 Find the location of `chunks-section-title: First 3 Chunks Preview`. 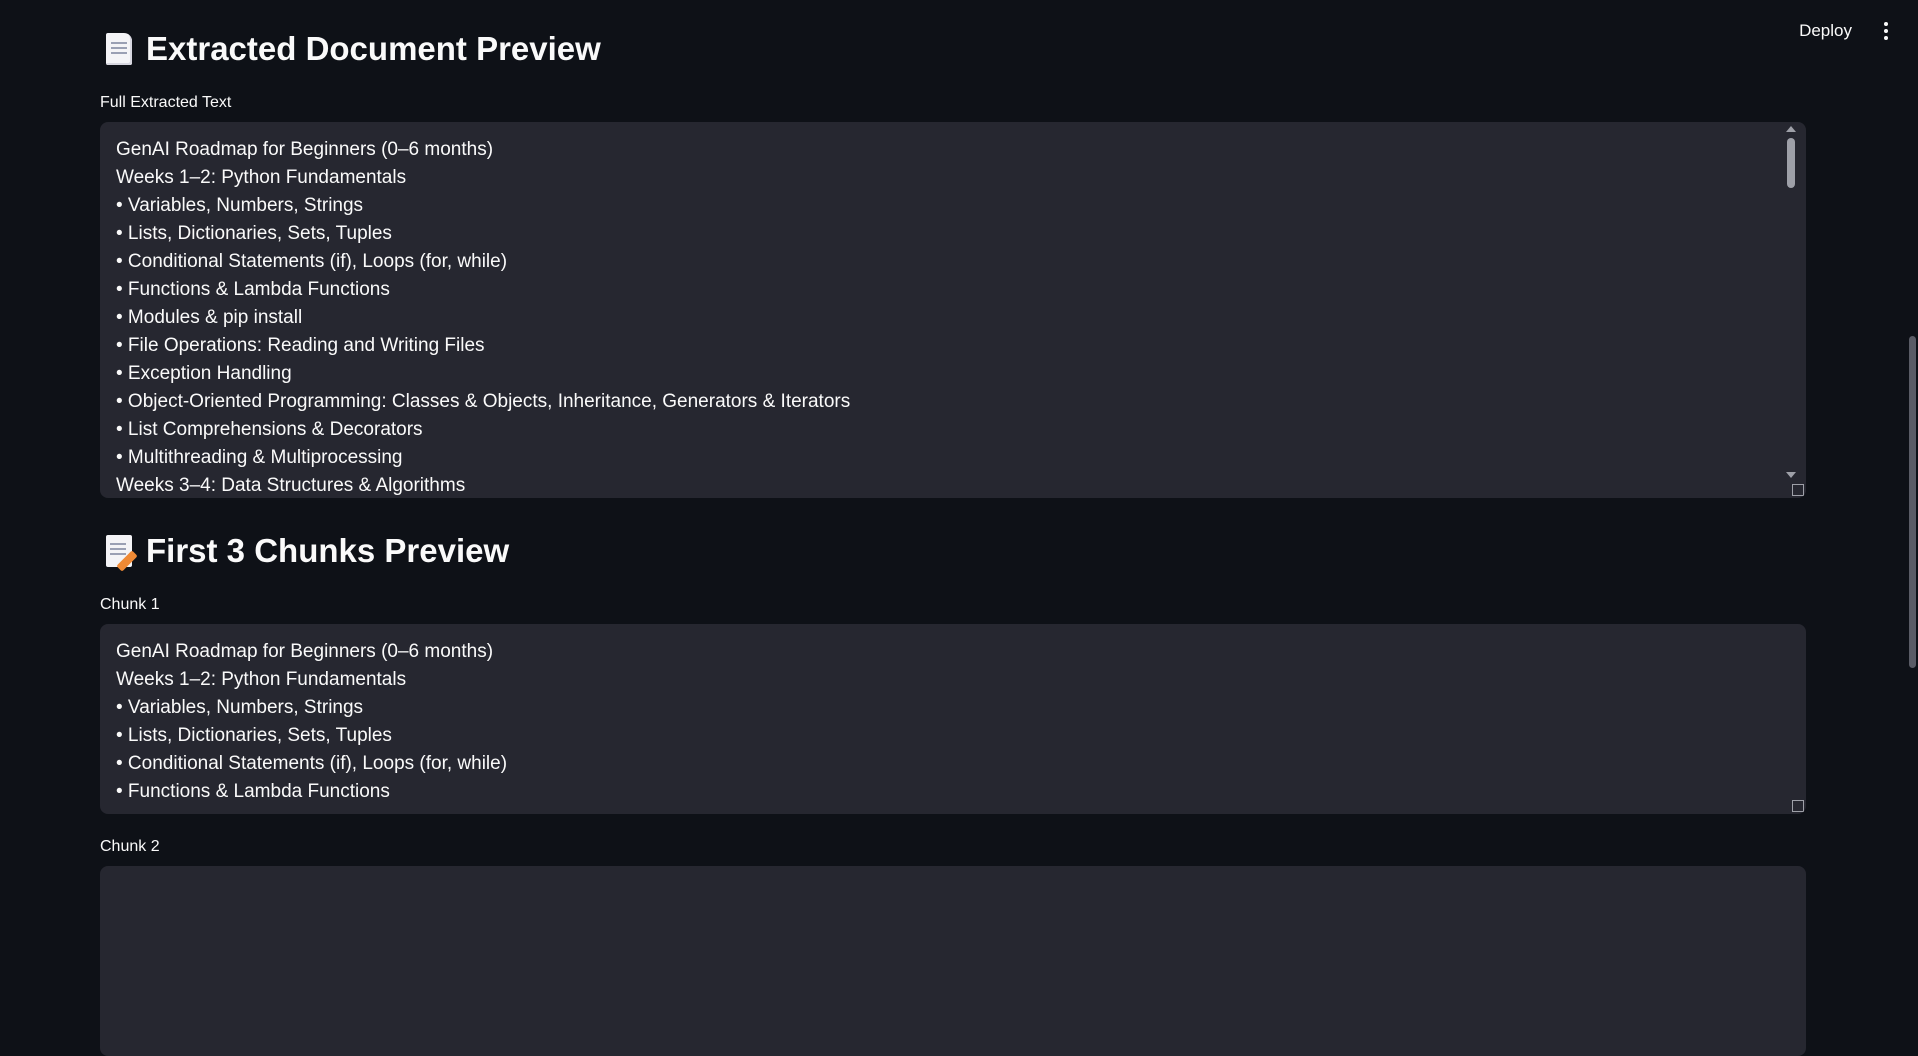

chunks-section-title: First 3 Chunks Preview is located at coordinates (328, 550).